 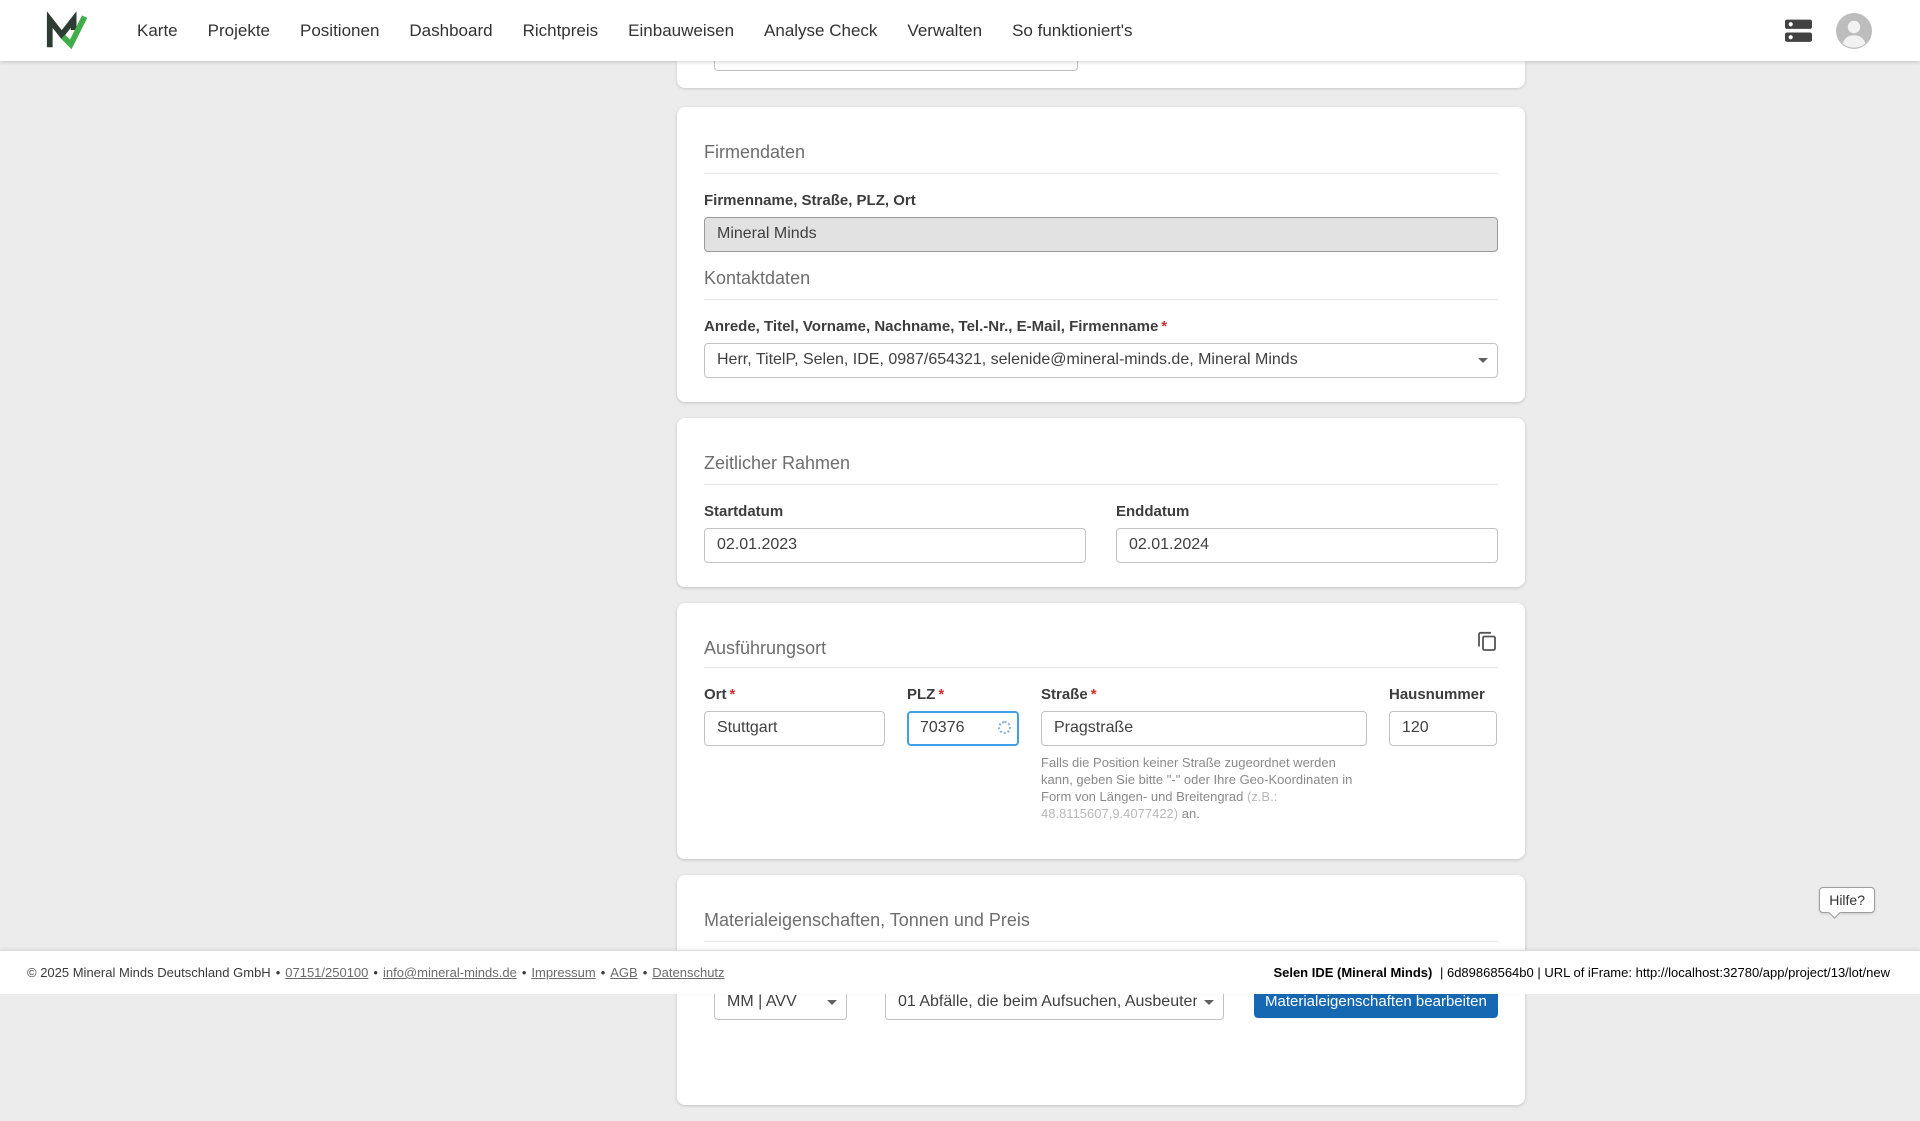 What do you see at coordinates (794, 694) in the screenshot?
I see `city-label: Ort*` at bounding box center [794, 694].